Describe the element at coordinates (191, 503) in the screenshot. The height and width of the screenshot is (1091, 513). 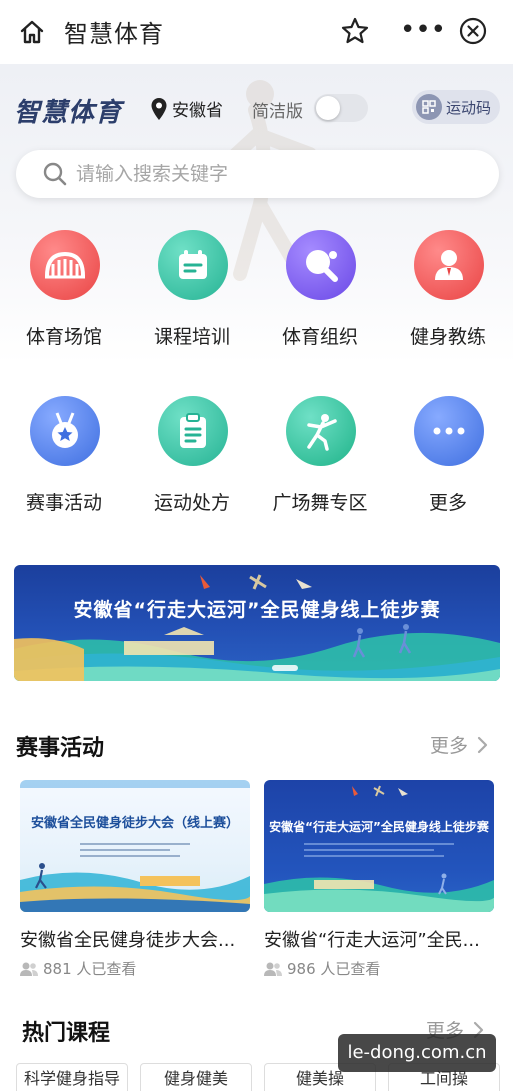
I see `grid-item-label: 运动处方` at that location.